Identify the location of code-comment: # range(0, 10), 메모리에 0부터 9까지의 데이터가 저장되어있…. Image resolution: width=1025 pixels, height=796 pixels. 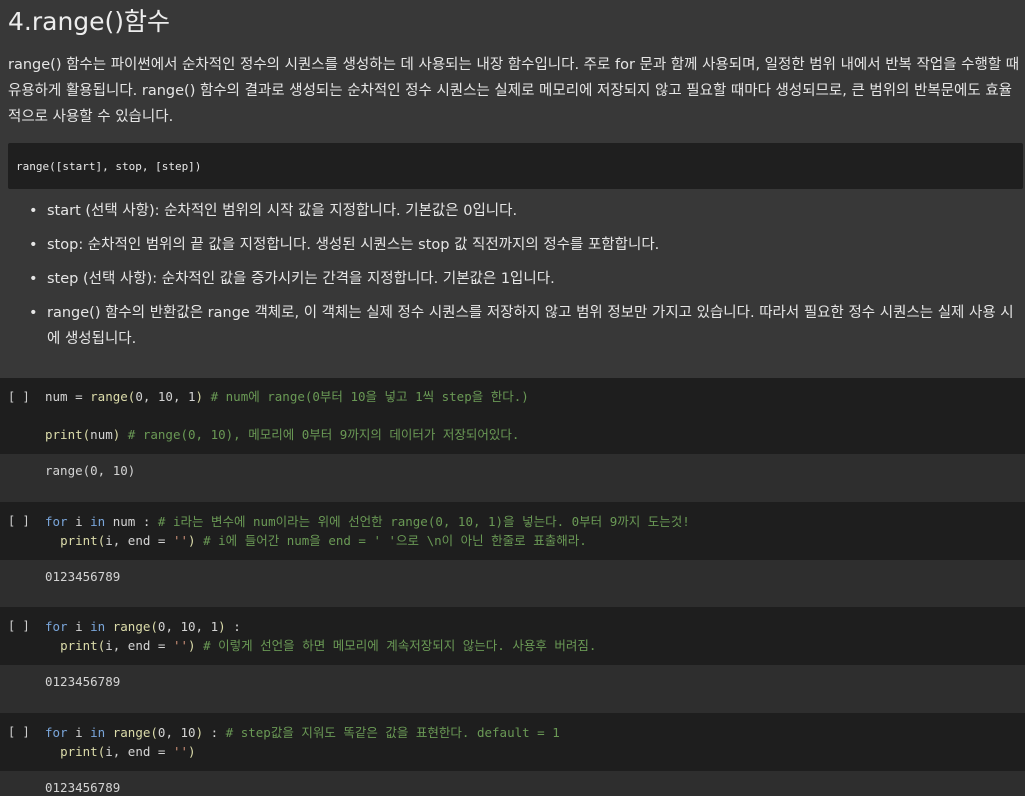
(320, 434).